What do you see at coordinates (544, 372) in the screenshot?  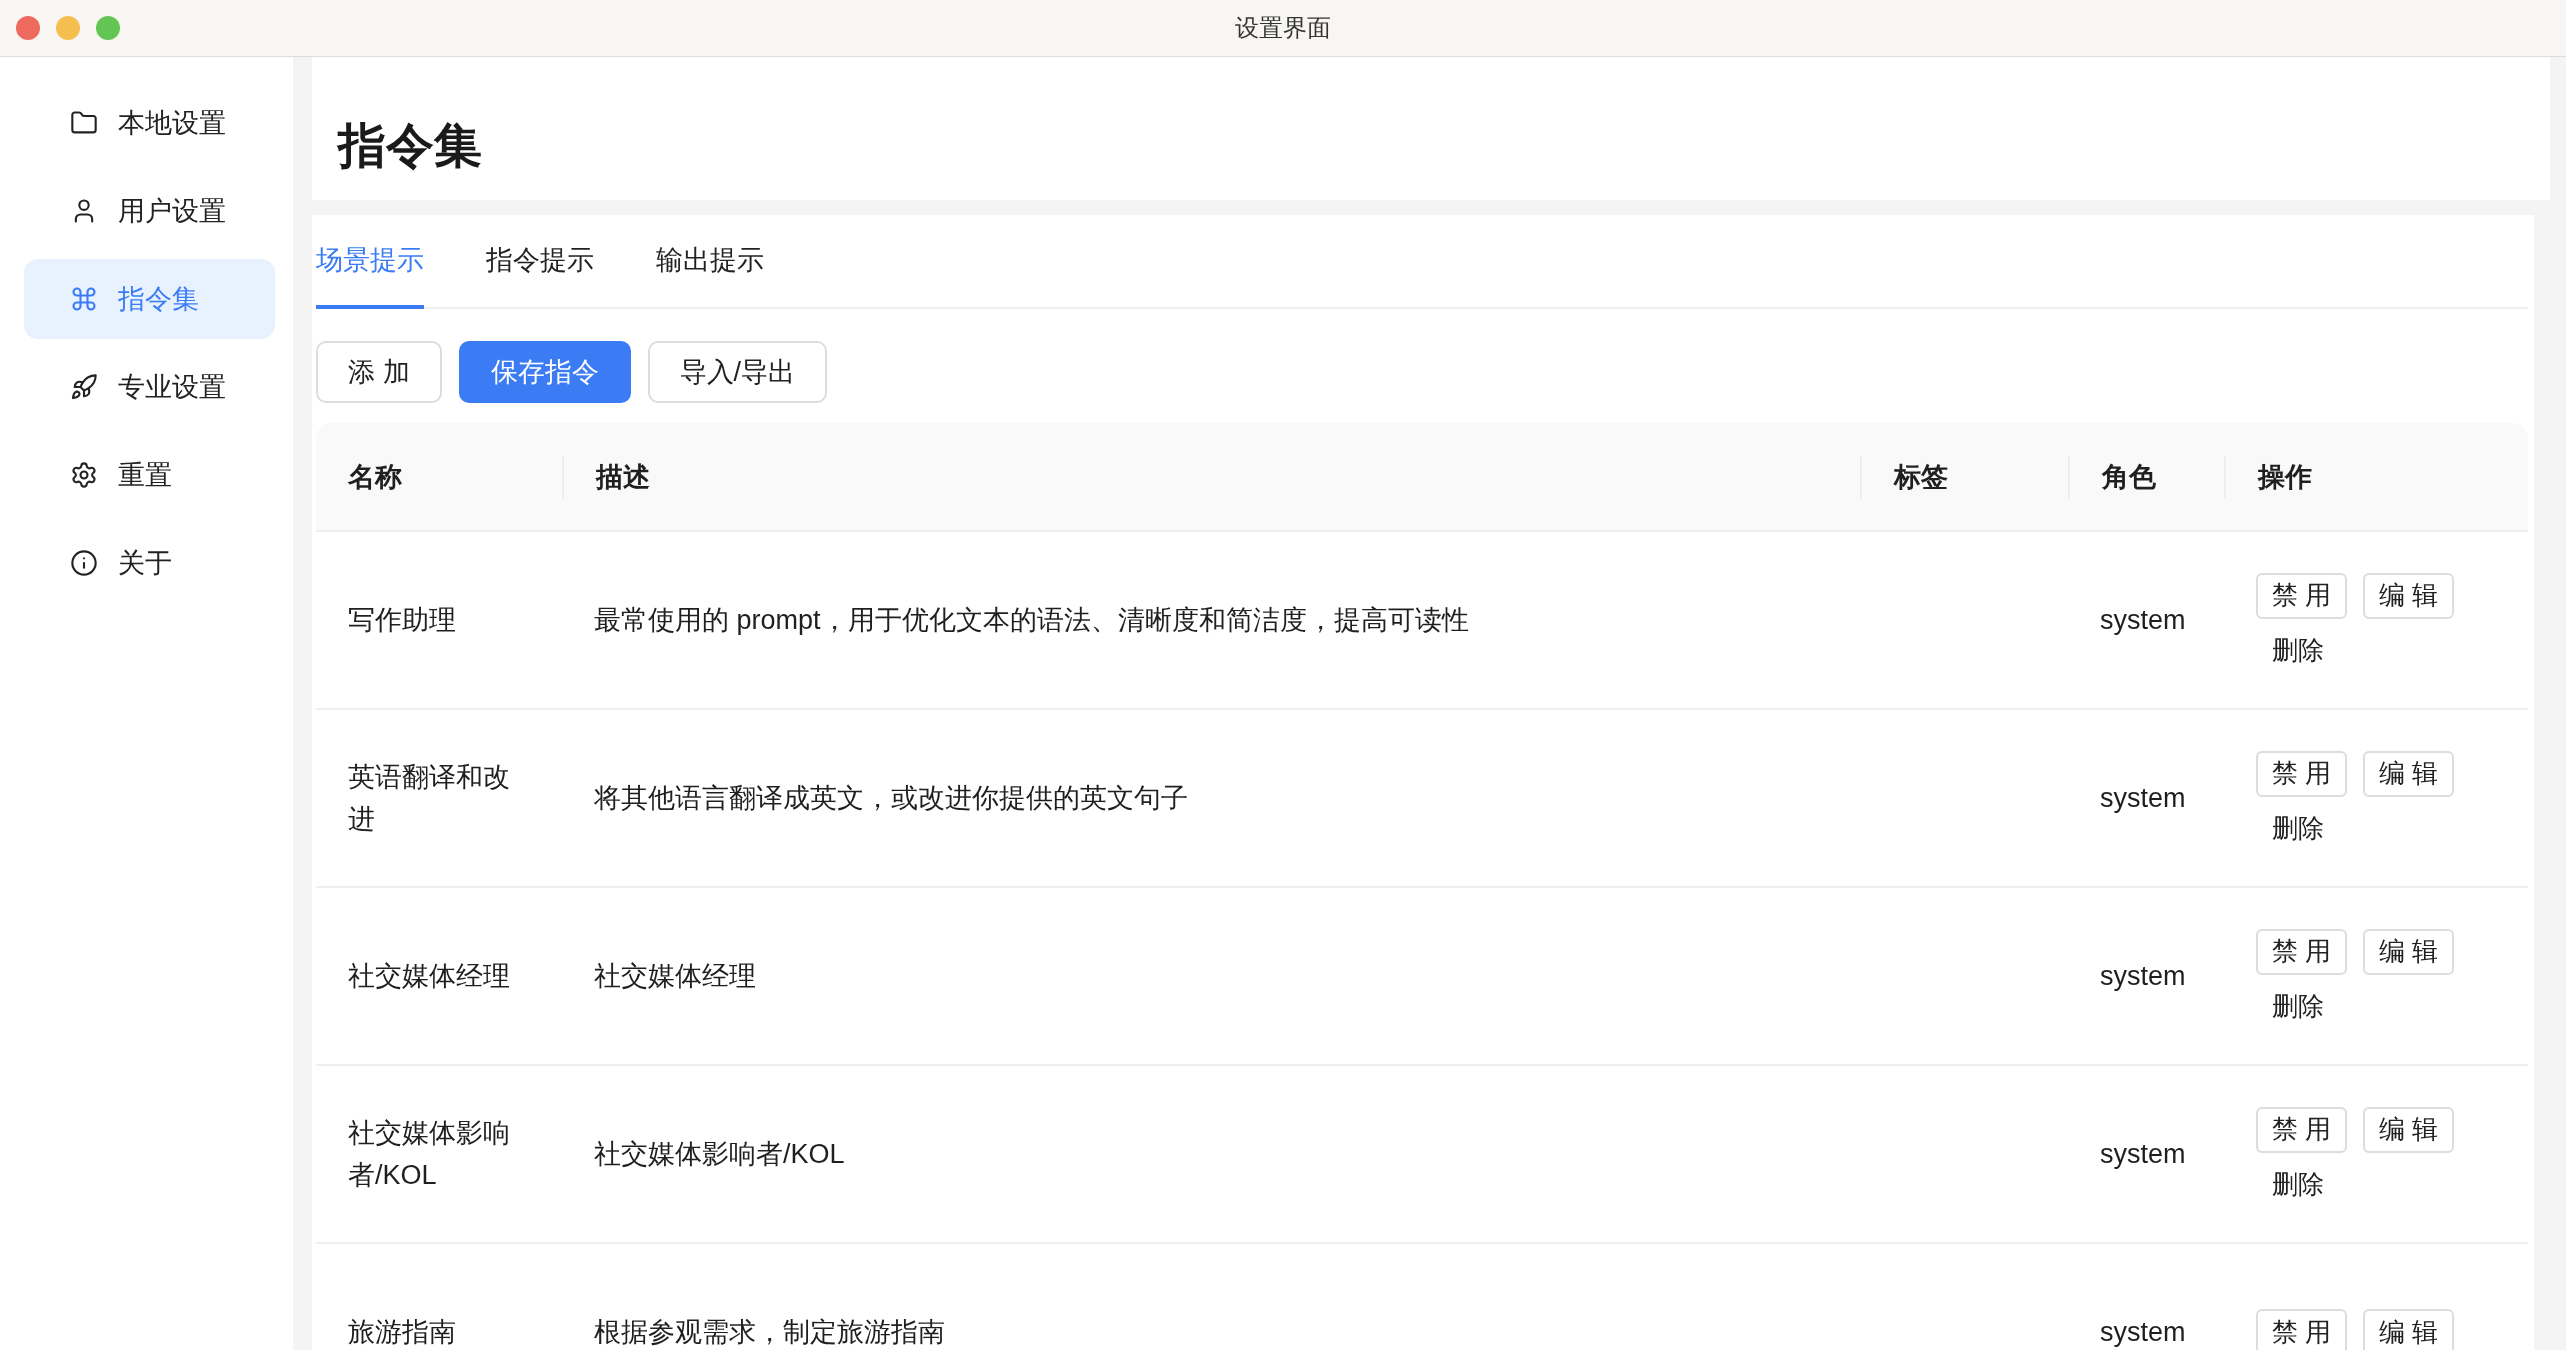 I see `primary-button: 保存指令` at bounding box center [544, 372].